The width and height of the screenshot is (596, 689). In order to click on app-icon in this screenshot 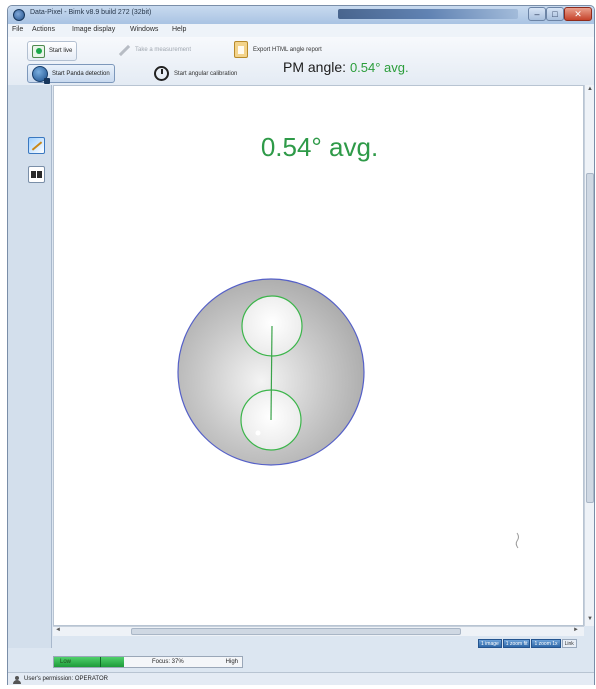, I will do `click(19, 15)`.